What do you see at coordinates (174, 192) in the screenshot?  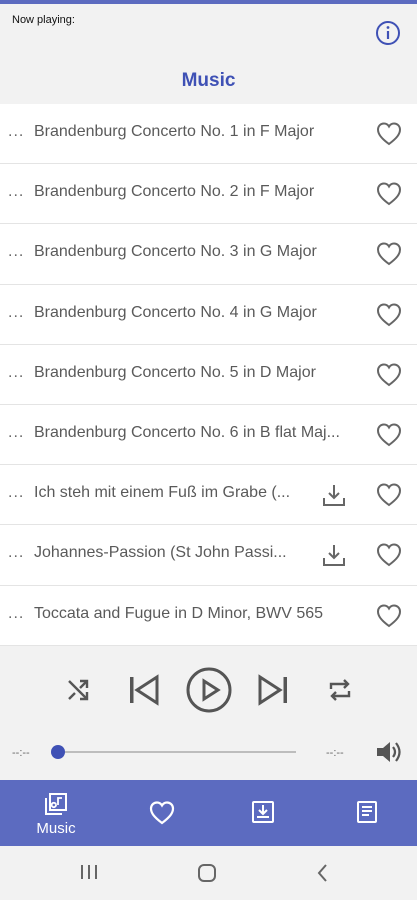 I see `track-title: Brandenburg Concerto No. 2 in F Major` at bounding box center [174, 192].